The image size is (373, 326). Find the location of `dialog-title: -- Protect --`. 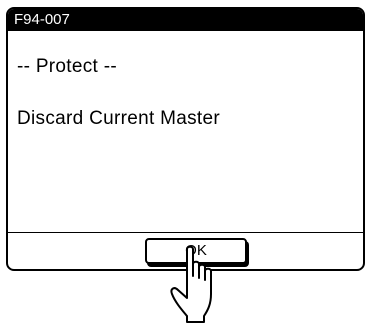

dialog-title: -- Protect -- is located at coordinates (67, 66).